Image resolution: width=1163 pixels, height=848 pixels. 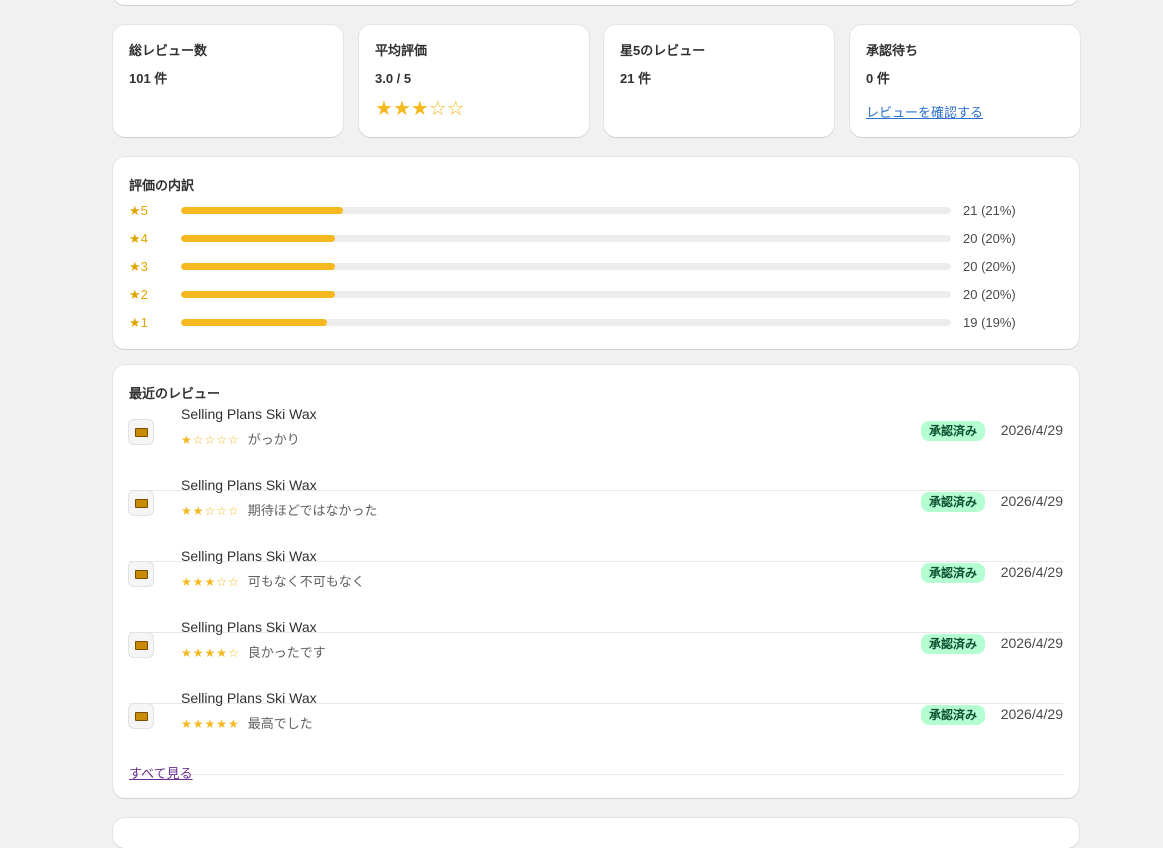 I want to click on see-all-link: すべて見る, so click(x=161, y=772).